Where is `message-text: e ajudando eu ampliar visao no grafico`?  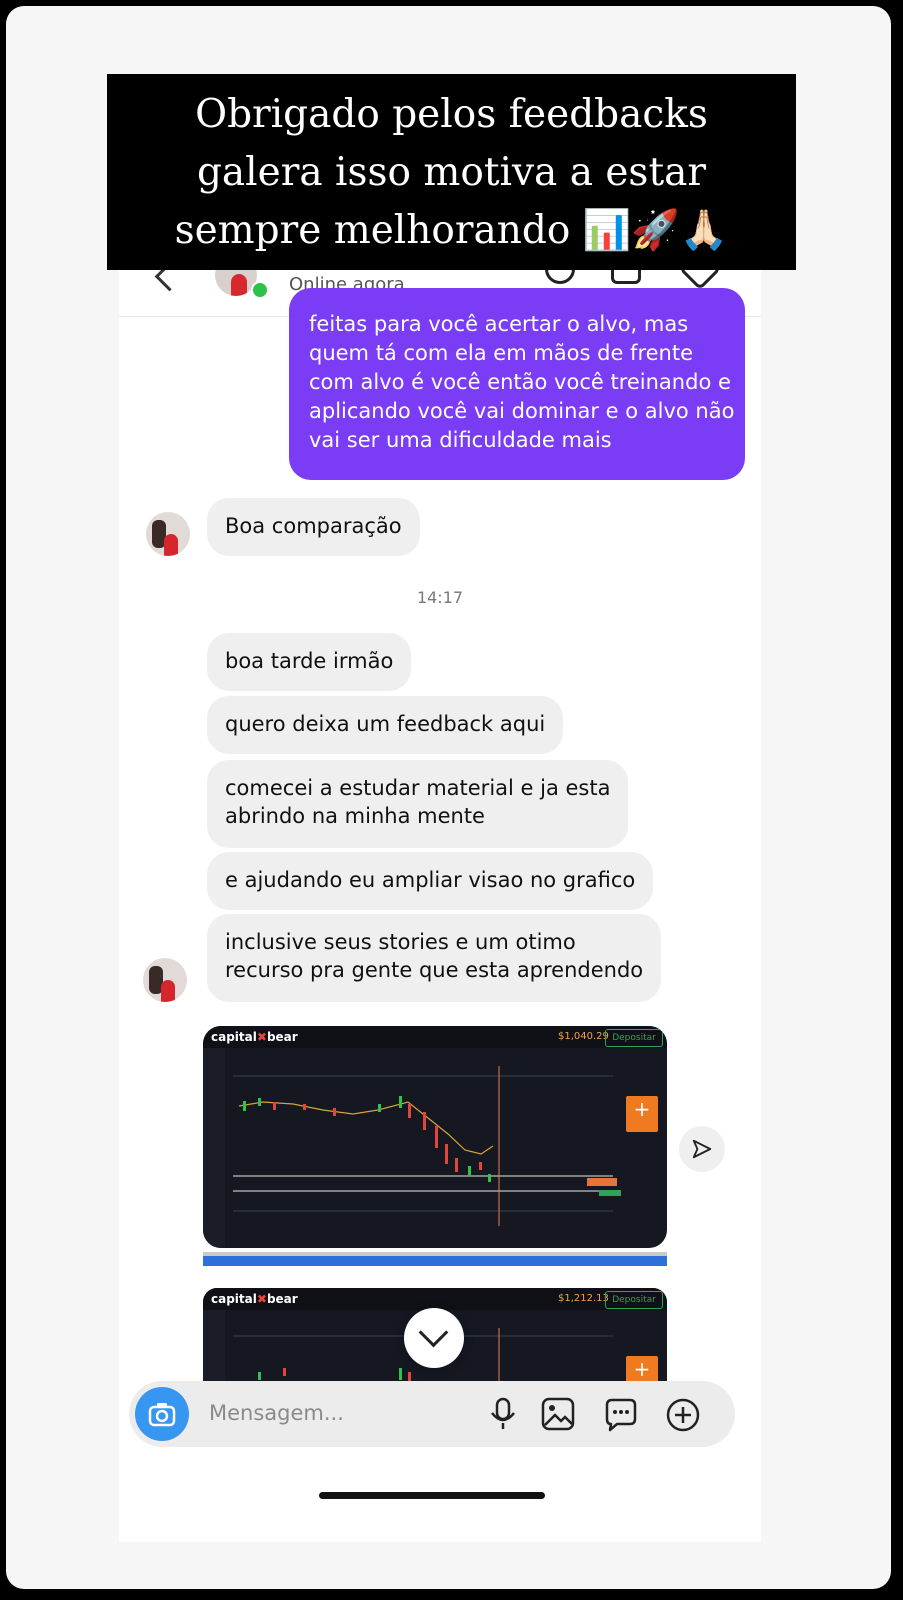 message-text: e ajudando eu ampliar visao no grafico is located at coordinates (430, 880).